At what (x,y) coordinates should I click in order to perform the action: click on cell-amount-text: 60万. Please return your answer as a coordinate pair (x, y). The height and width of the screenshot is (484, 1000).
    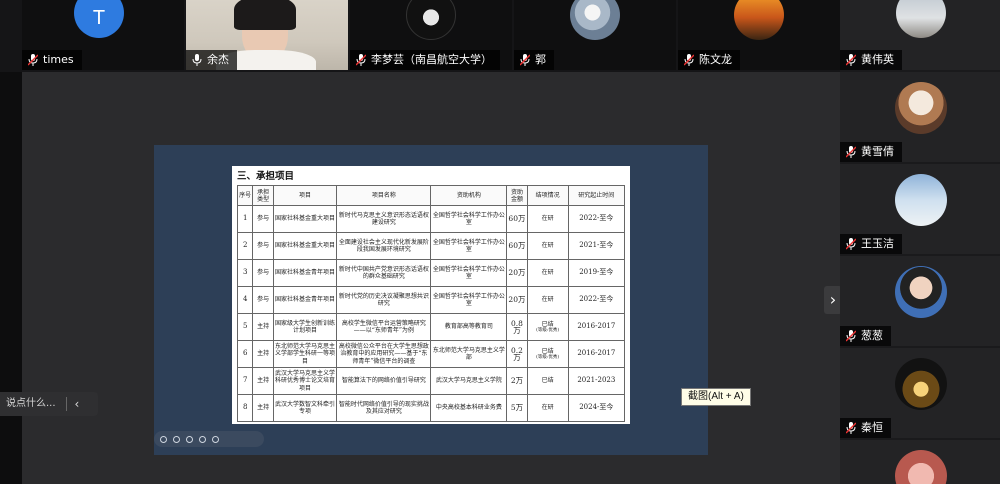
    Looking at the image, I should click on (517, 246).